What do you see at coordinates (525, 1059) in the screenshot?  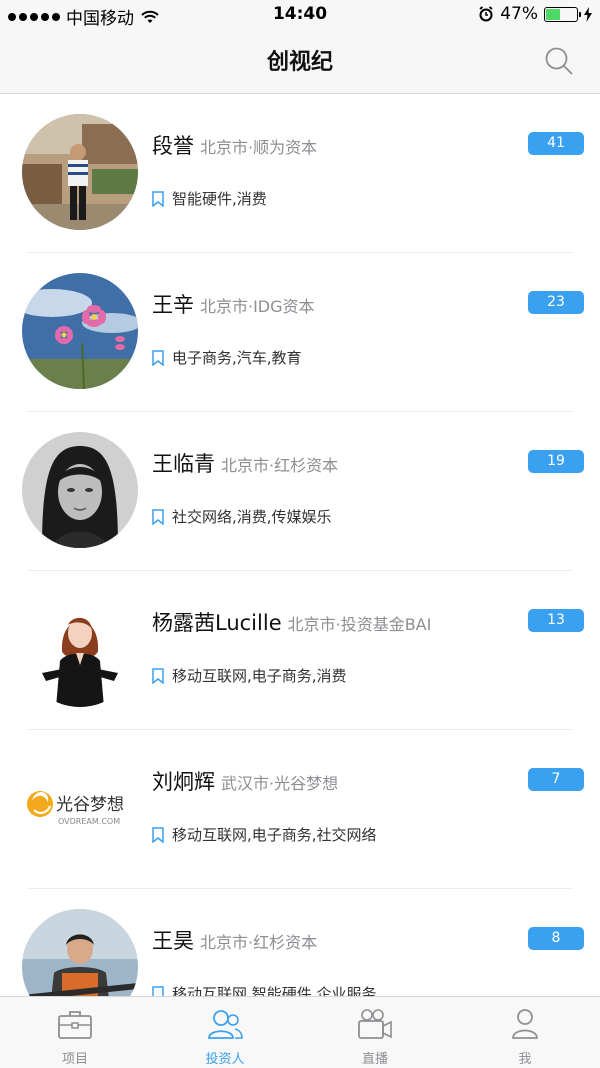 I see `tab-label: 我` at bounding box center [525, 1059].